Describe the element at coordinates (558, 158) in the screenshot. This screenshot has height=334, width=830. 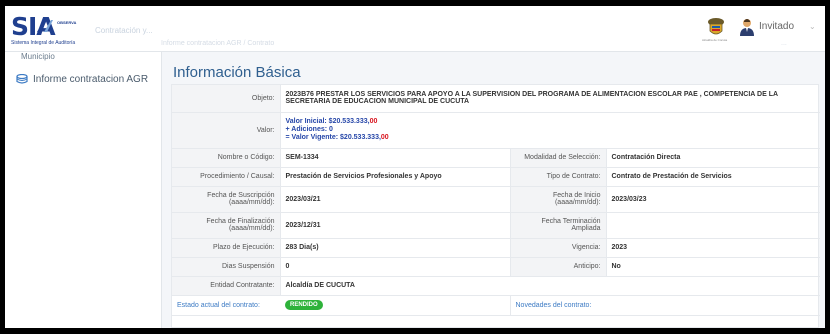
I see `field-label: Modalidad de Selección:` at that location.